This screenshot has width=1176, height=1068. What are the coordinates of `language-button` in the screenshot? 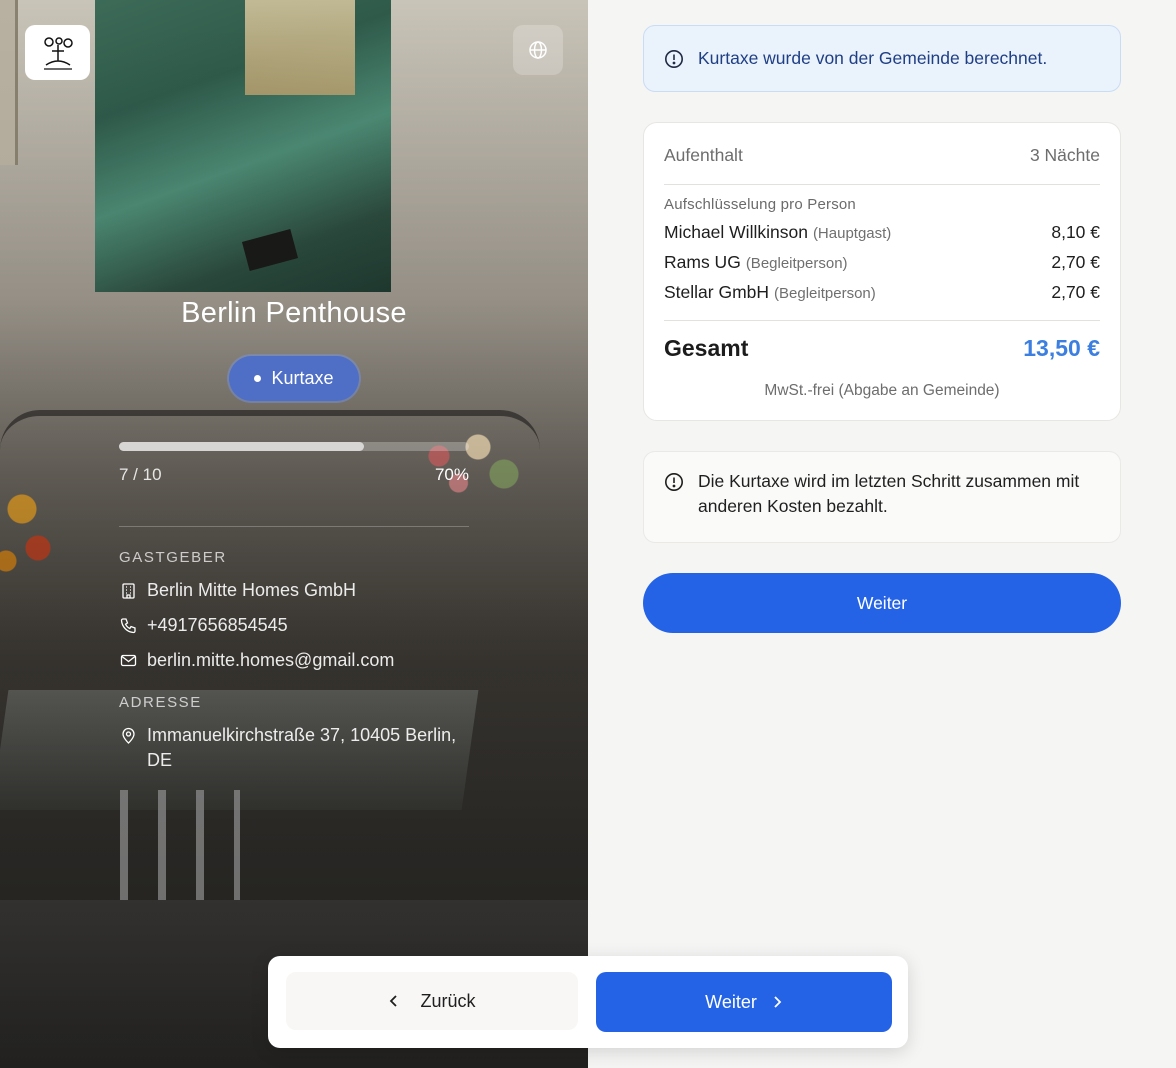 It's located at (538, 50).